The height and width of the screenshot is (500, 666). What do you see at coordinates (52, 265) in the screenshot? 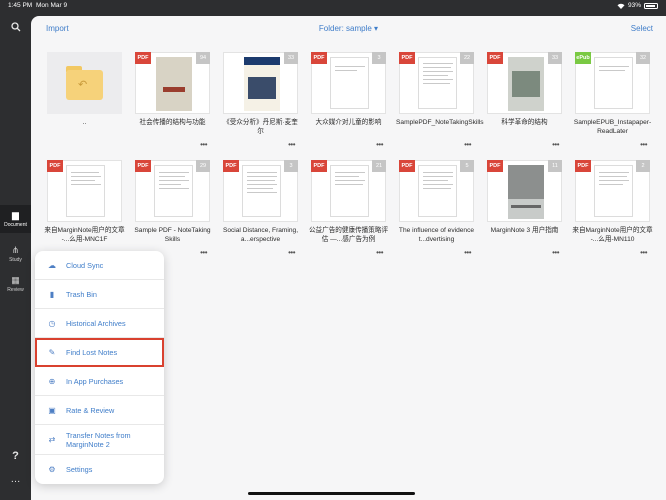
I see `cloud-icon: ☁` at bounding box center [52, 265].